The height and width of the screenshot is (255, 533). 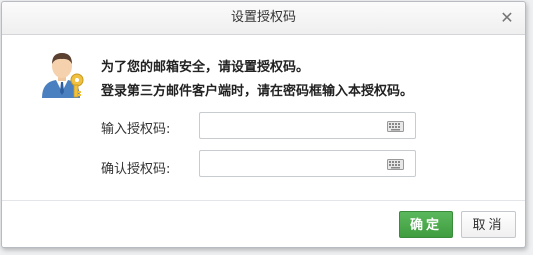 I want to click on message-line-2: 登录第三方邮件客户端时，请在密码框输入本授权码。, so click(x=257, y=91).